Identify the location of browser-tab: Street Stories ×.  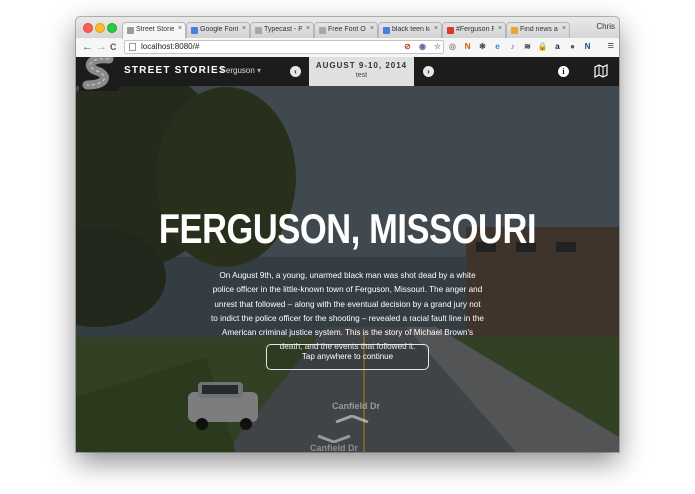
(154, 30).